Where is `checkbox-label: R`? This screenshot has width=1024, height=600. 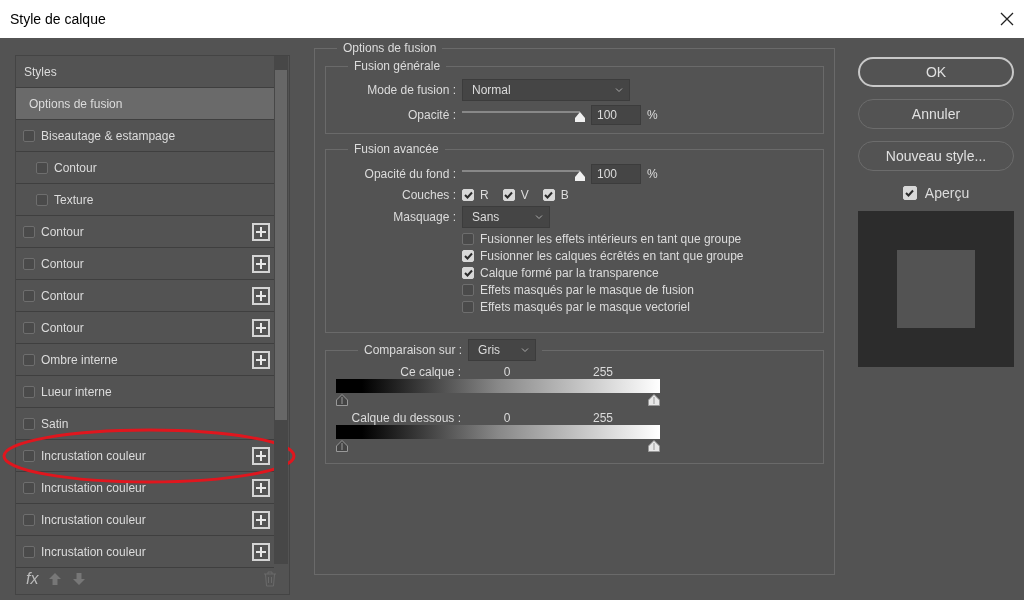
checkbox-label: R is located at coordinates (484, 195).